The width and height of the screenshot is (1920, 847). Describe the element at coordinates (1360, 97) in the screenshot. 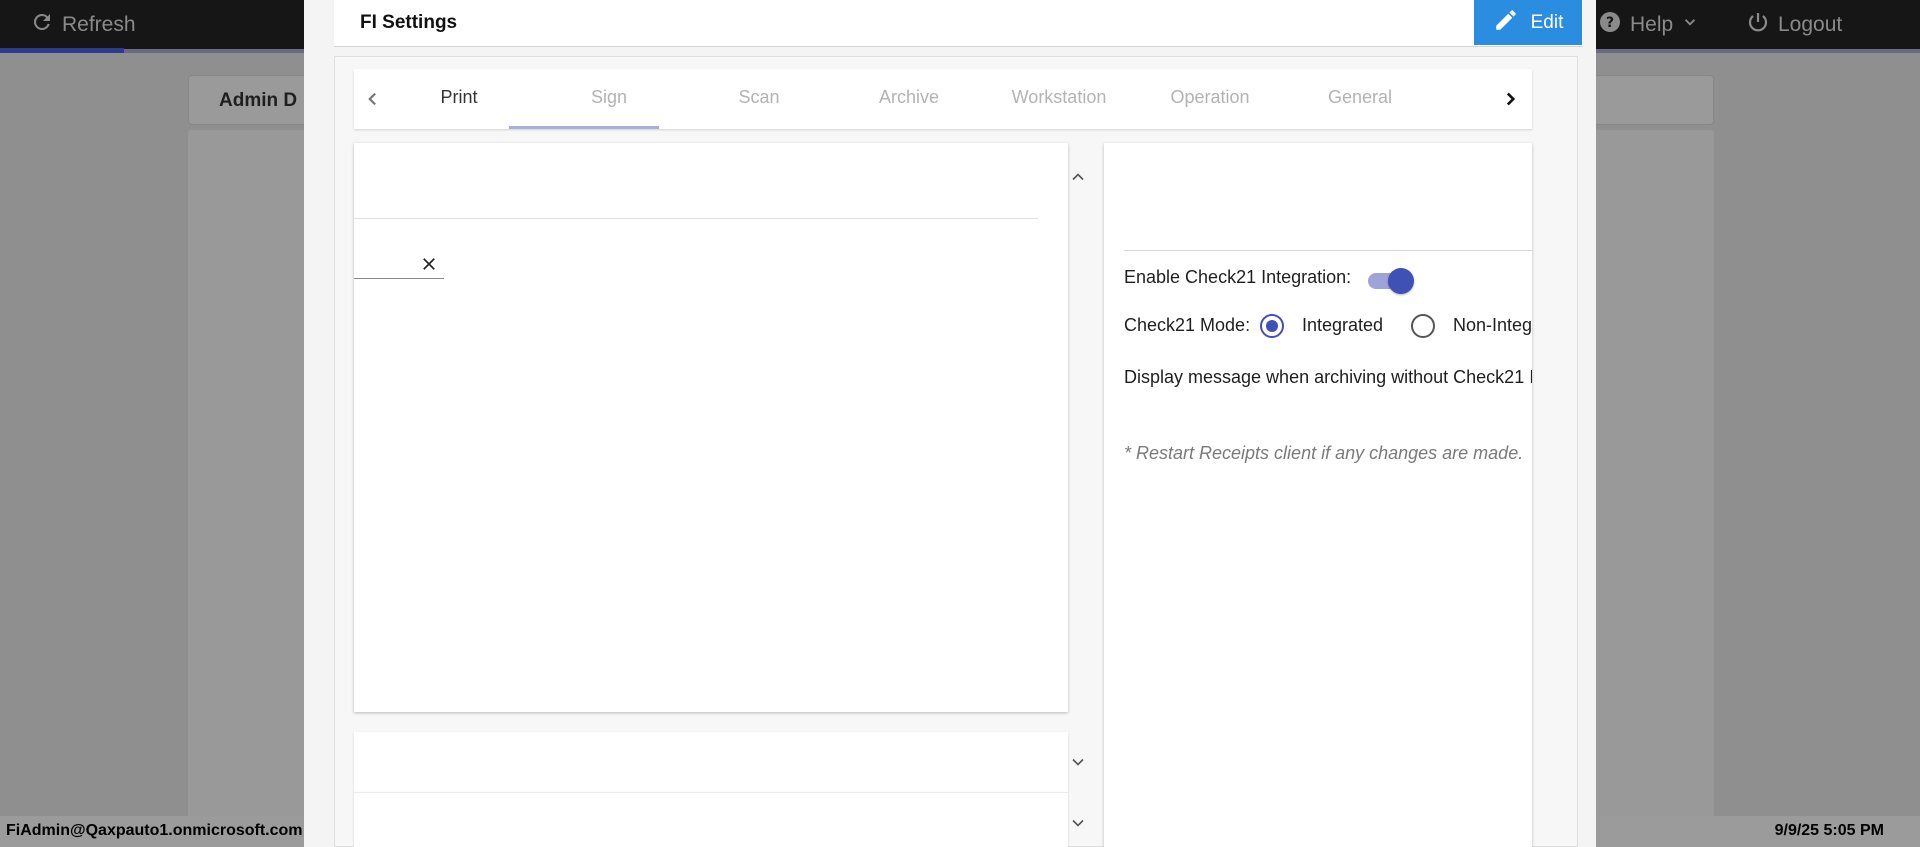

I see `tab-general: General` at that location.